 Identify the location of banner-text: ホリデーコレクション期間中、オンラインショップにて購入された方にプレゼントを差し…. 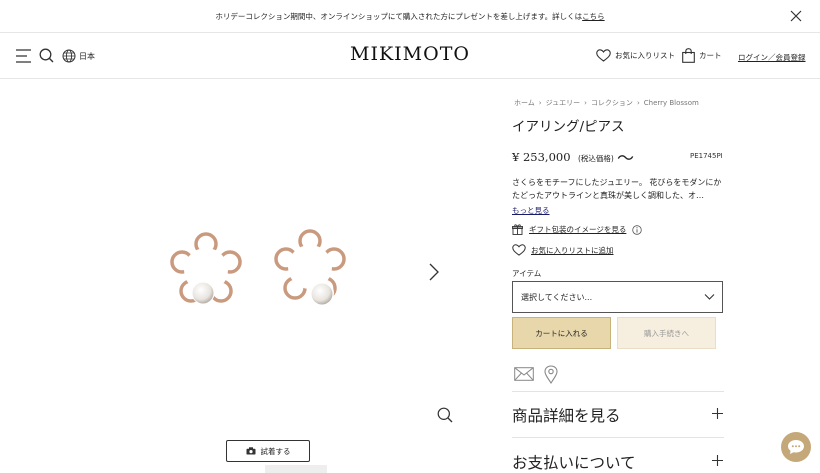
(399, 16).